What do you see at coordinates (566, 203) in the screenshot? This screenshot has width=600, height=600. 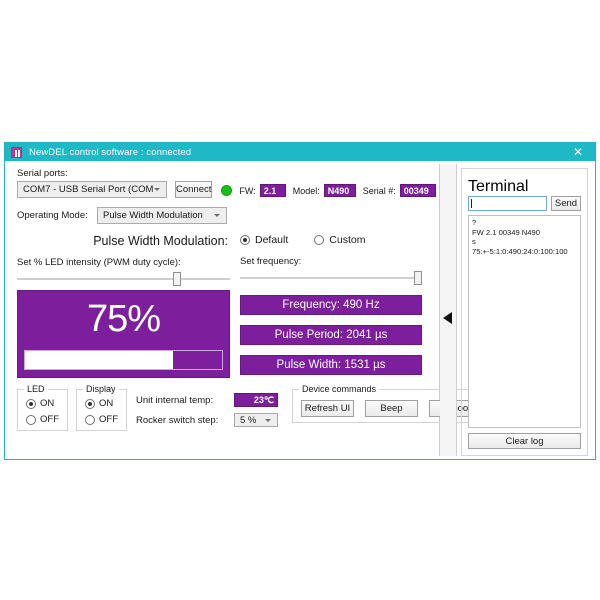 I see `send-button: Send` at bounding box center [566, 203].